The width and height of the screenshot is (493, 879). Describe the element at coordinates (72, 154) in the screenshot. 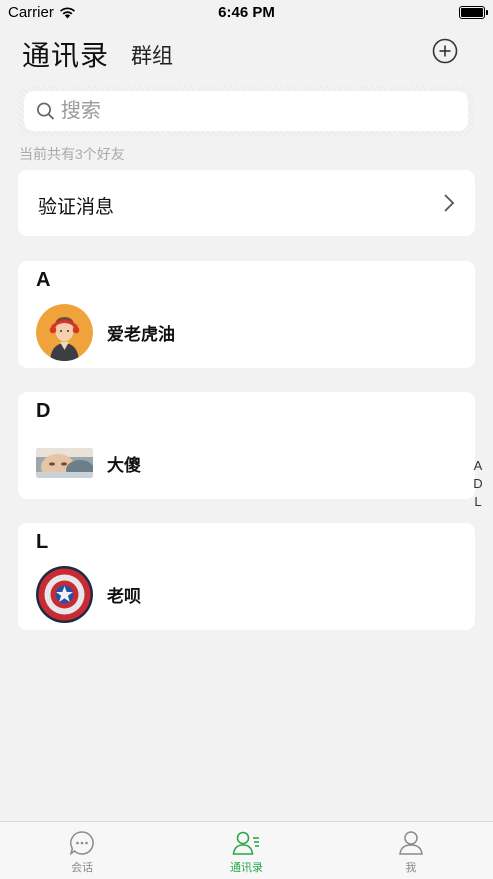

I see `friend-count: 当前共有3个好友` at that location.